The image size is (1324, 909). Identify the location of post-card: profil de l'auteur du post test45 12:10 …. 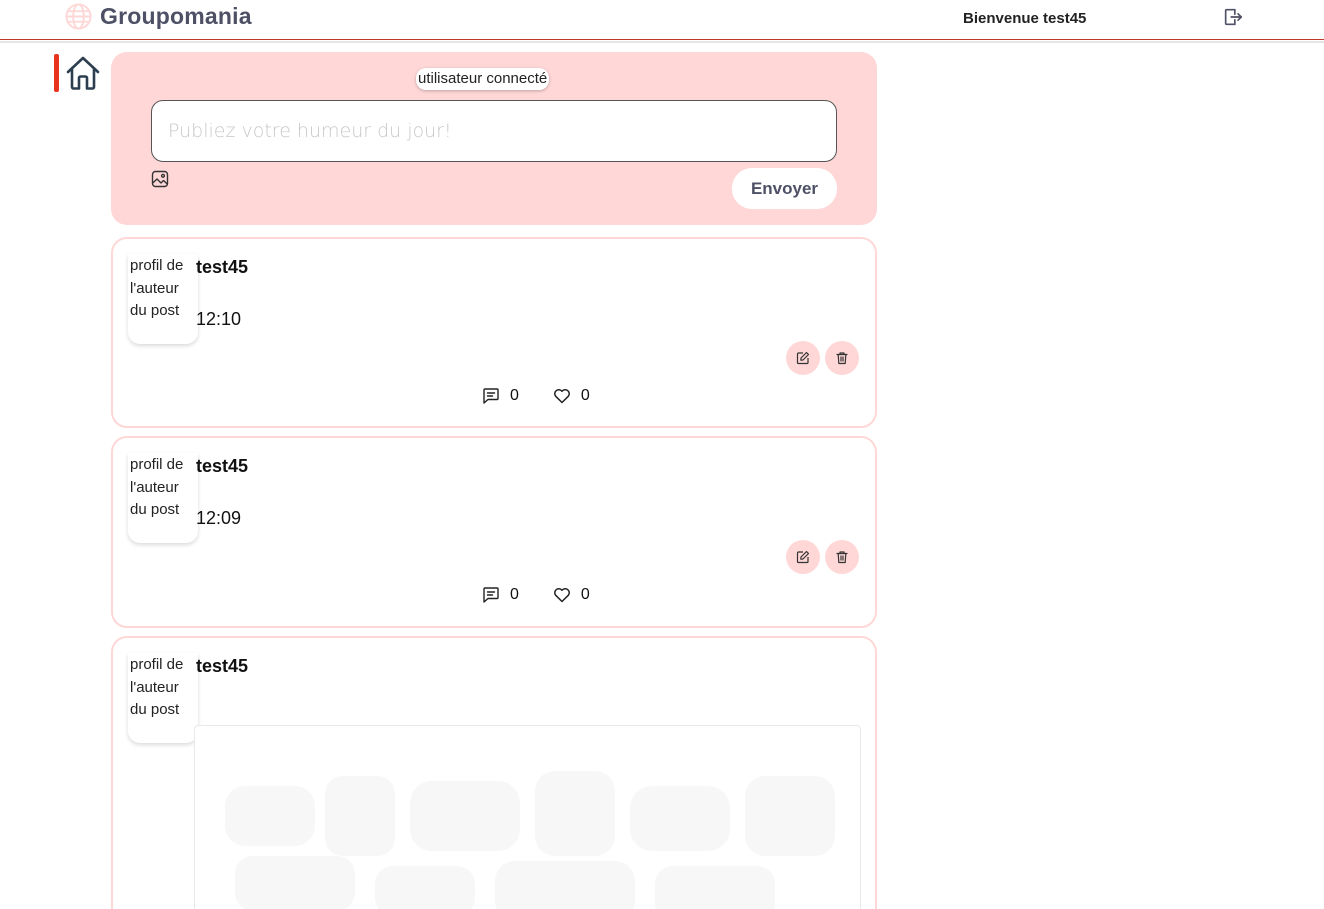
(494, 332).